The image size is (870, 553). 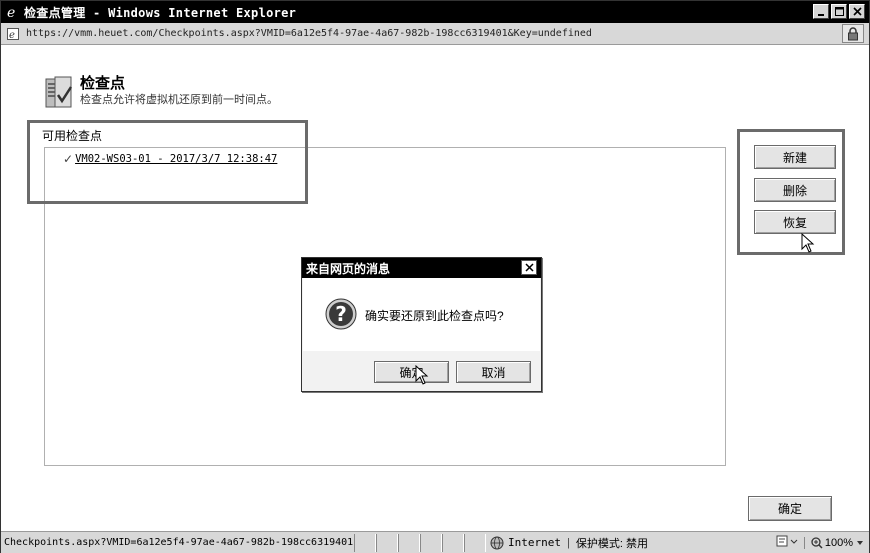 I want to click on window-controls, so click(x=839, y=11).